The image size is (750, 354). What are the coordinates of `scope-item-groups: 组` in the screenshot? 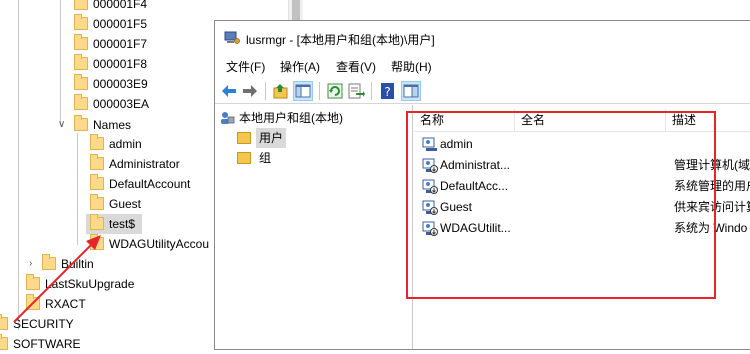 It's located at (317, 158).